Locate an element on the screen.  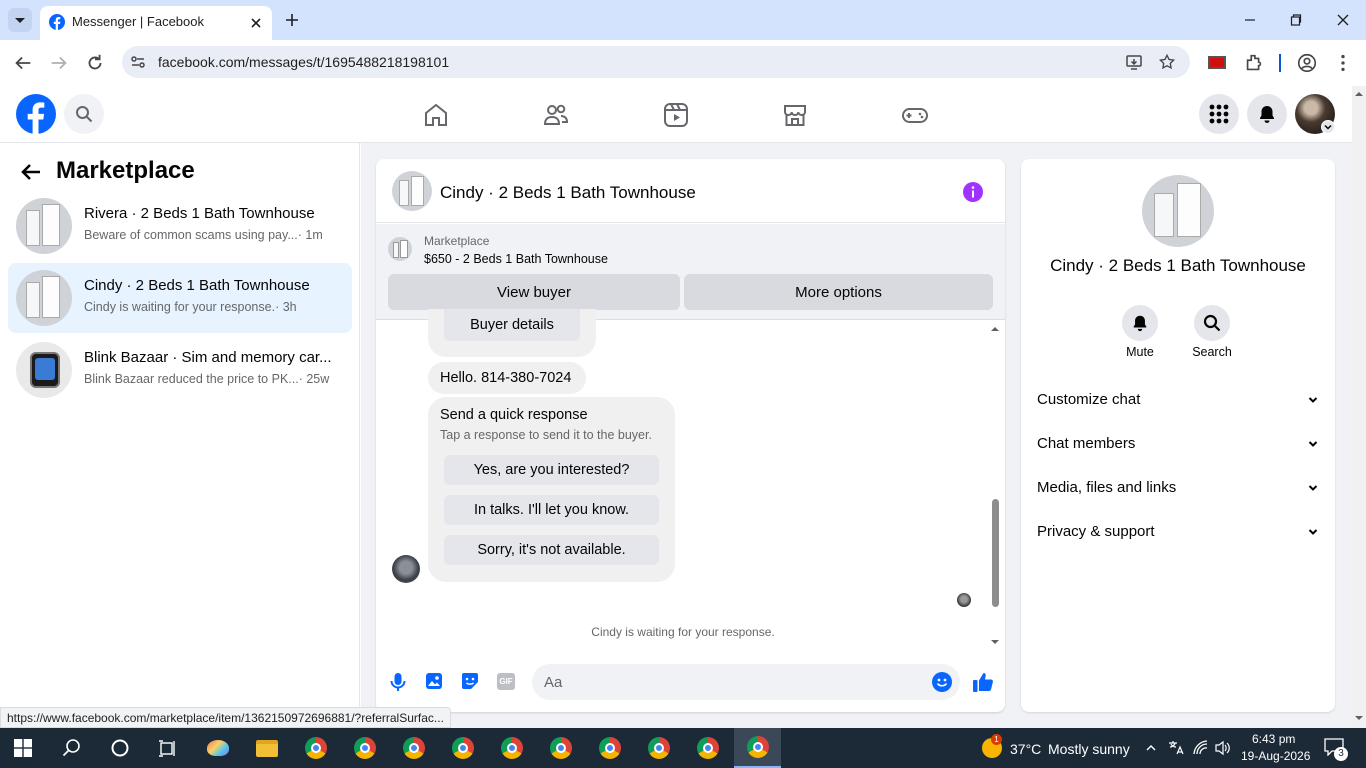
page-scrollbar is located at coordinates (1359, 407).